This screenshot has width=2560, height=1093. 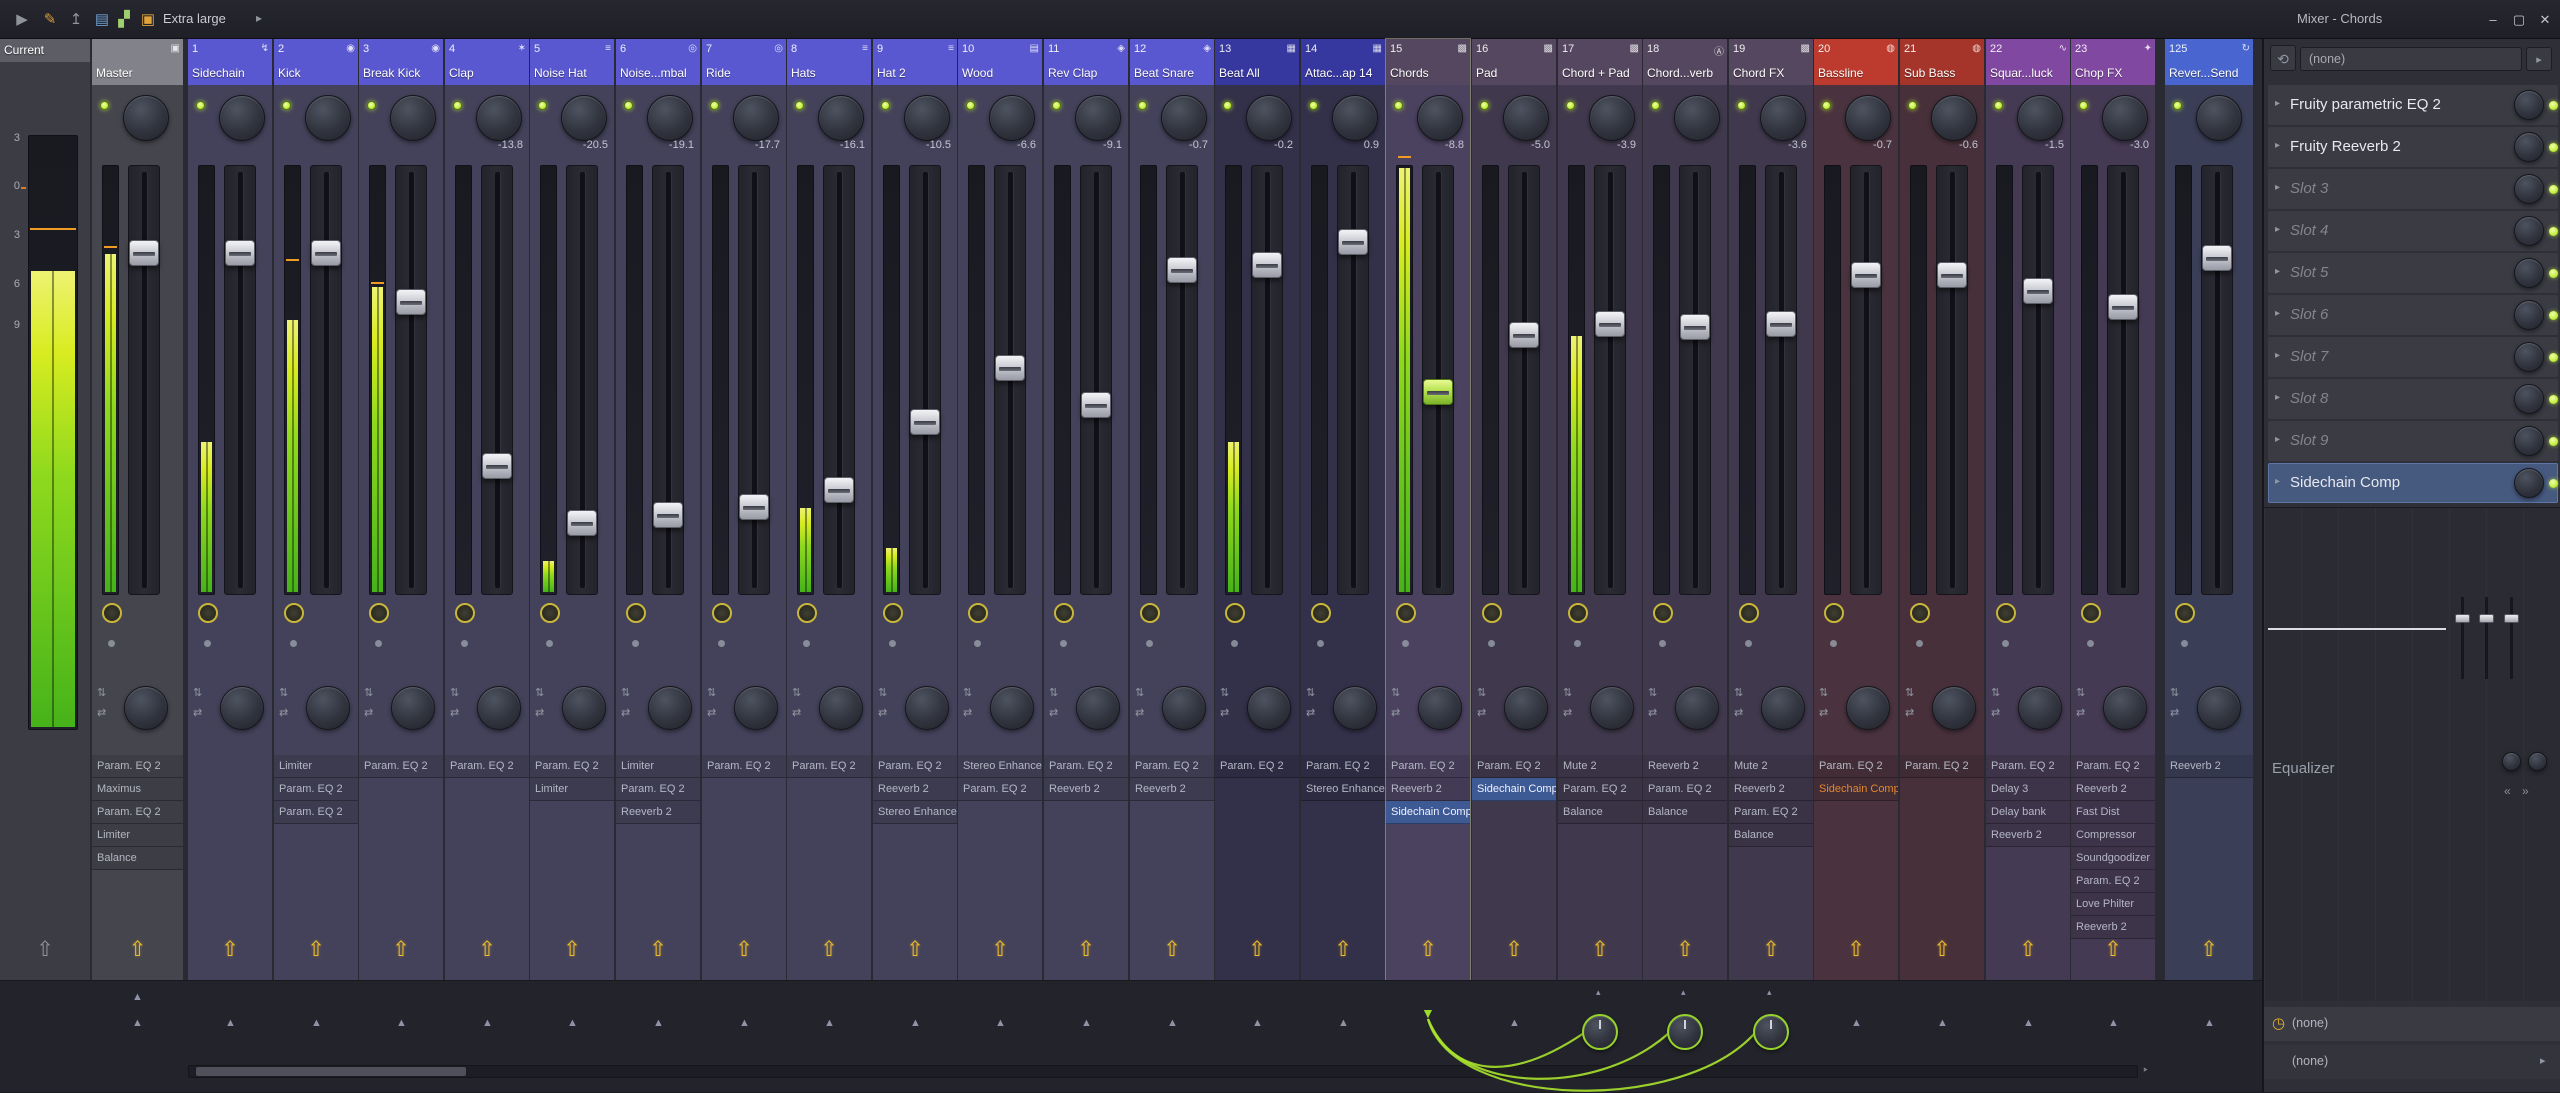 I want to click on track-header: 19 ▩, so click(x=1771, y=50).